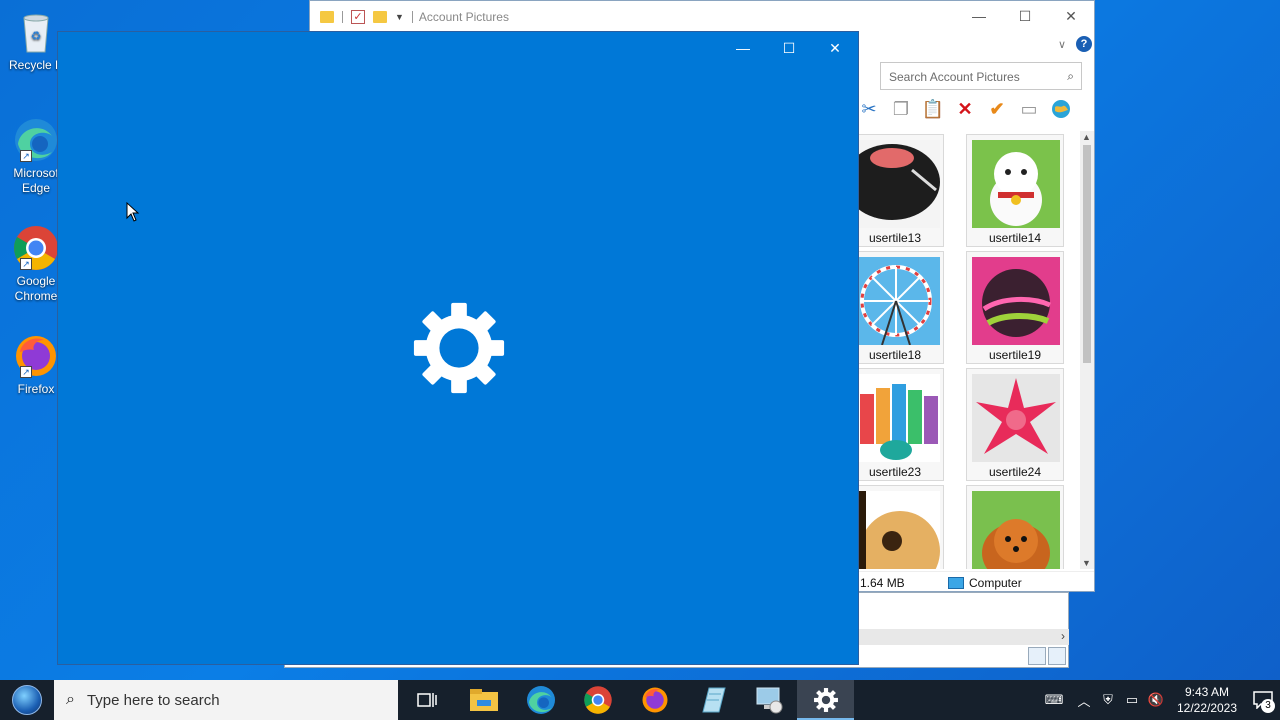 This screenshot has height=720, width=1280. What do you see at coordinates (882, 582) in the screenshot?
I see `selected-size: 1.64 MB` at bounding box center [882, 582].